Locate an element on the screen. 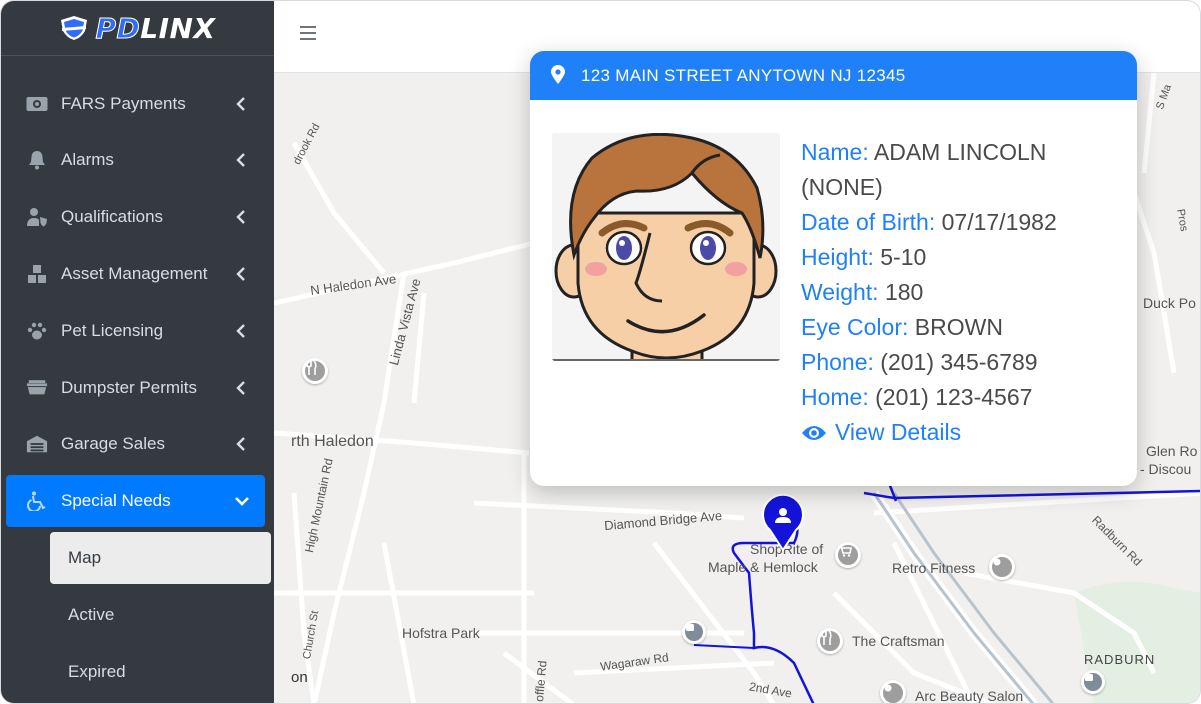 The image size is (1201, 704). popup-address: 123 MAIN STREET ANYTOWN NJ 12345 is located at coordinates (743, 75).